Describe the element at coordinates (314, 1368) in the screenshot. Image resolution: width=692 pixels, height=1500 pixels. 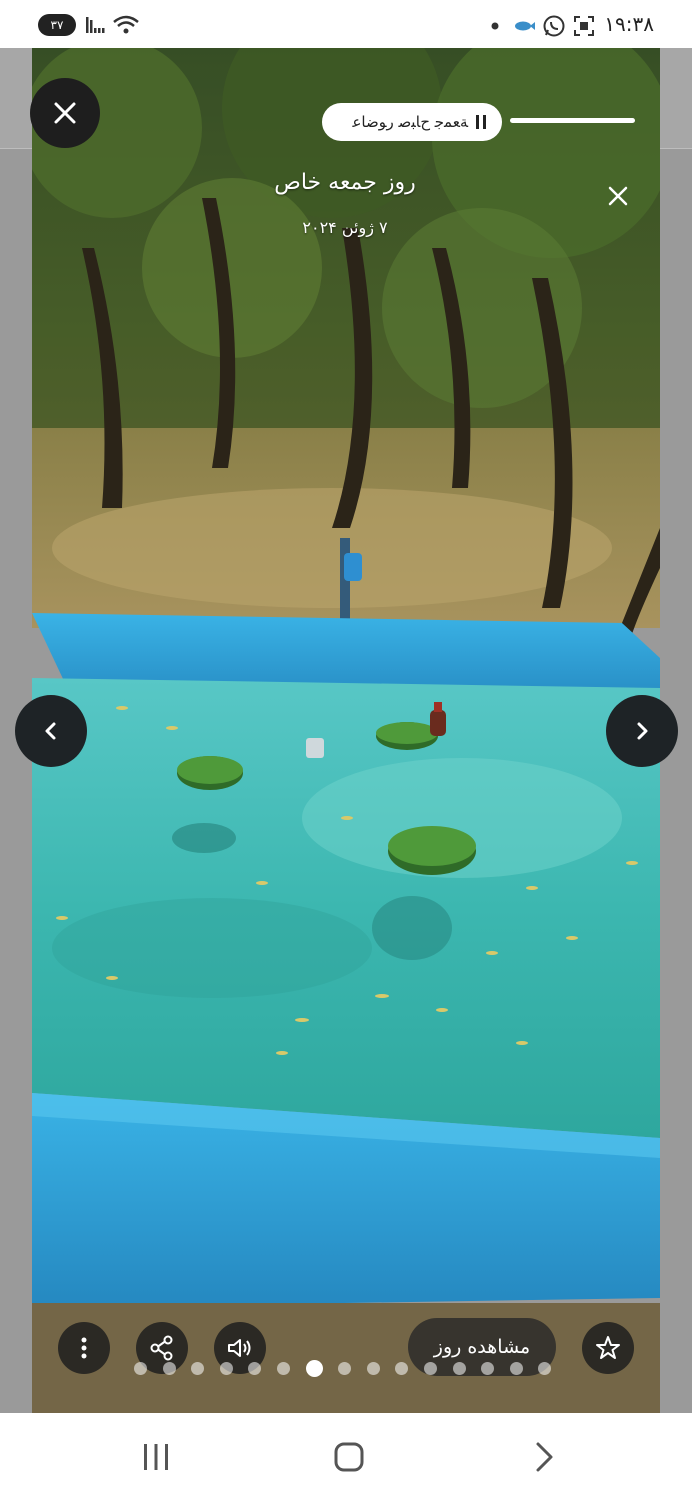
I see `page-dot-active` at that location.